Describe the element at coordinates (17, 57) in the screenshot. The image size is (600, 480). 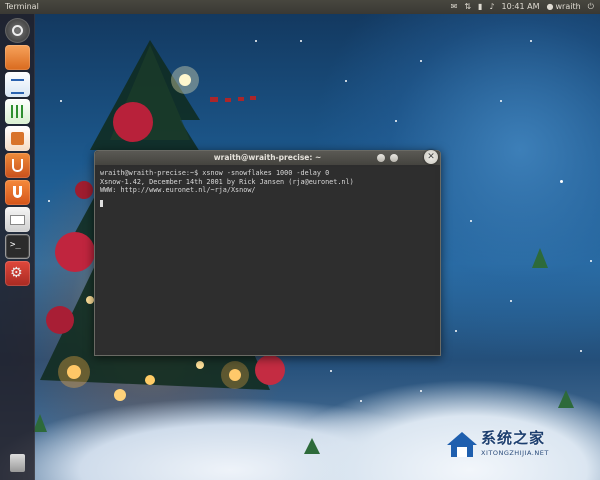
I see `files-icon` at that location.